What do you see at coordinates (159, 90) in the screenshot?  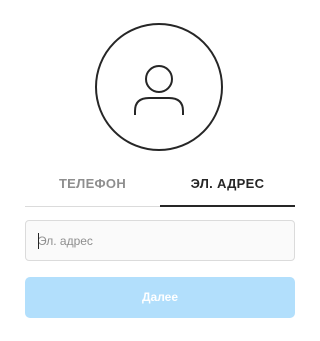 I see `user-icon` at bounding box center [159, 90].